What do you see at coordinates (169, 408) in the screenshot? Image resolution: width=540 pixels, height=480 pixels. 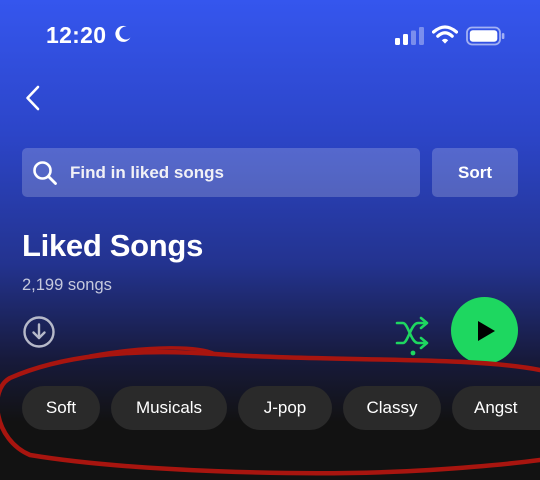 I see `filter-chip-musicals: Musicals` at bounding box center [169, 408].